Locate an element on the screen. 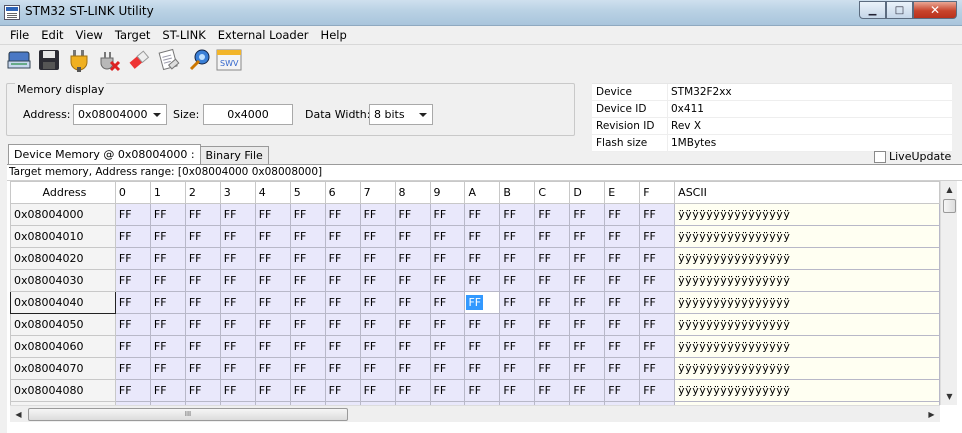 This screenshot has width=962, height=433. close-button: ✕ is located at coordinates (935, 10).